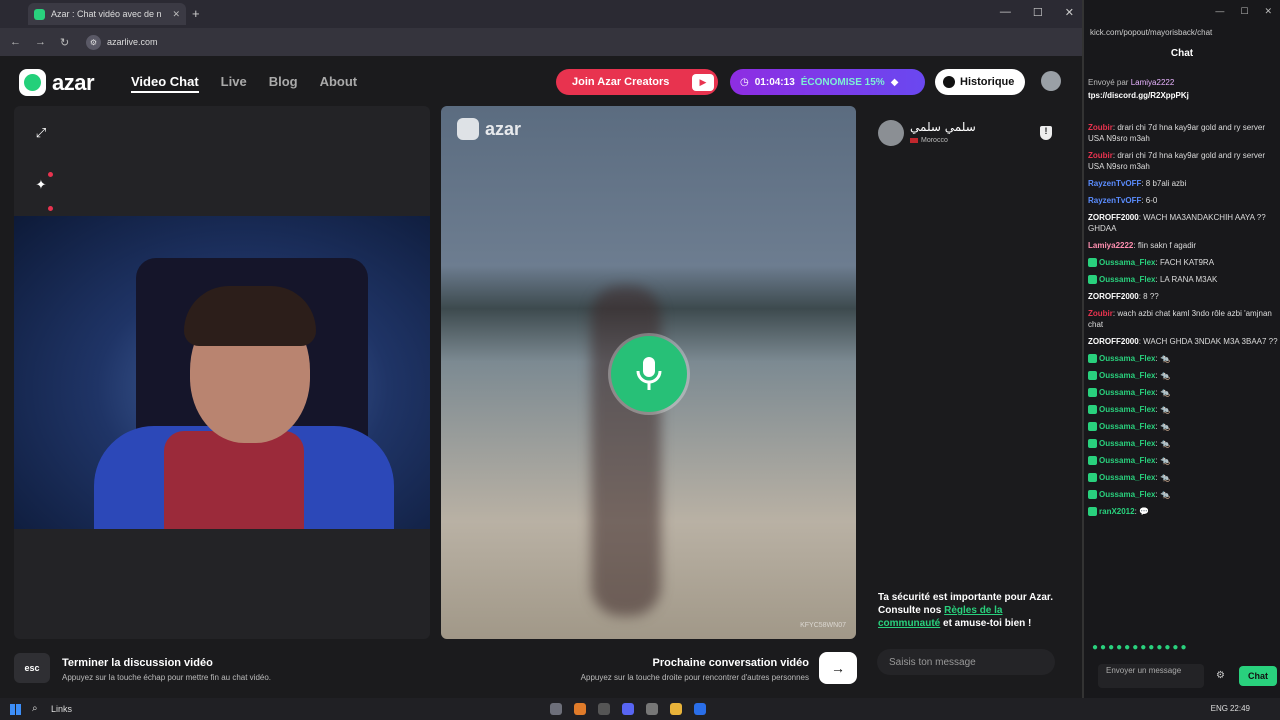  I want to click on nav-live: Live, so click(234, 83).